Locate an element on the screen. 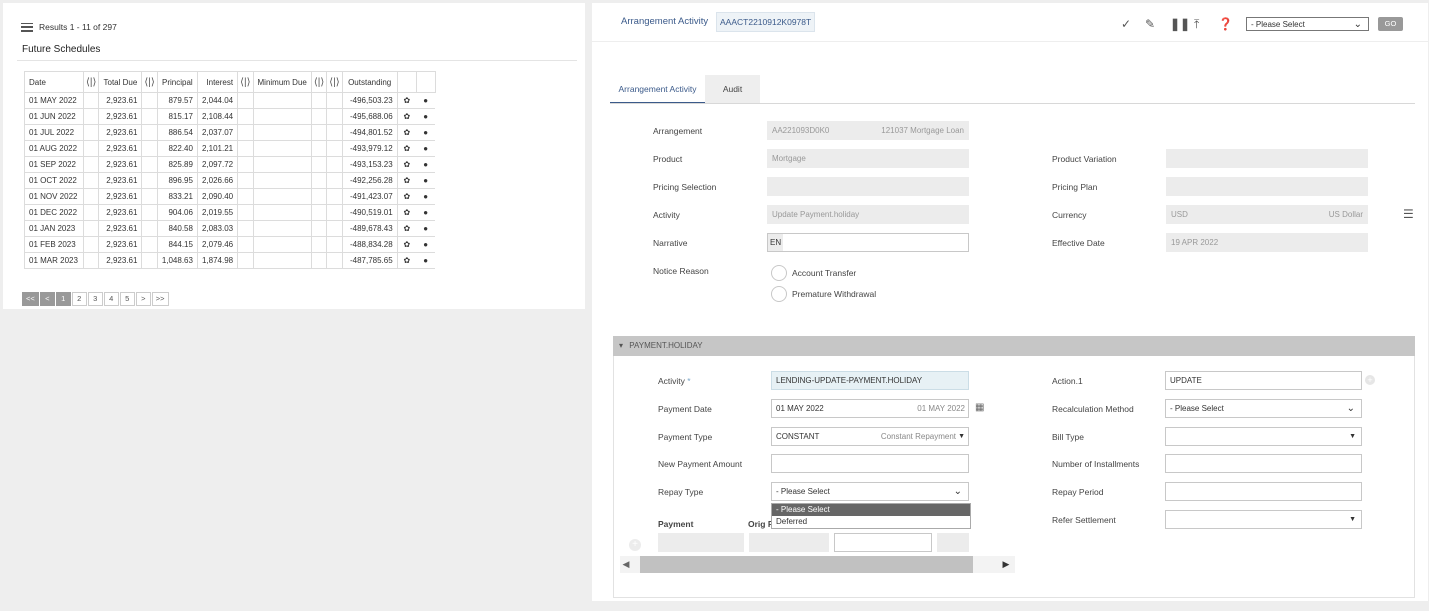 Image resolution: width=1429 pixels, height=611 pixels. divider is located at coordinates (1010, 41).